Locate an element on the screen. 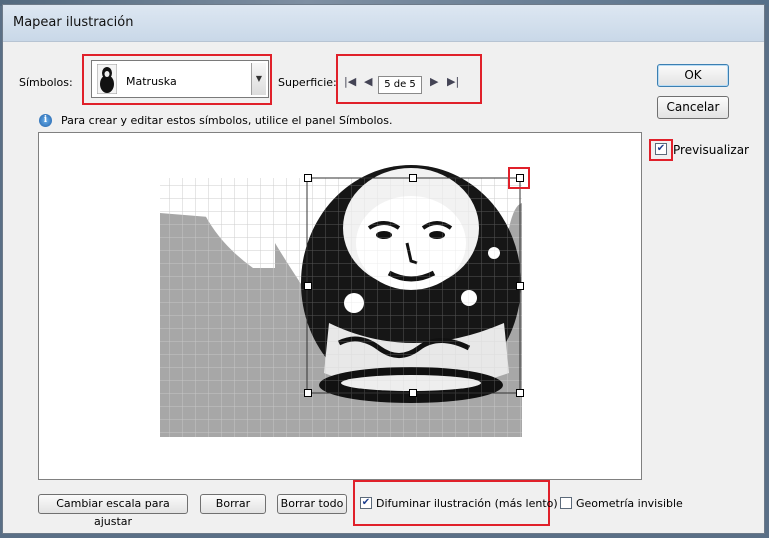  handle-bottom-center is located at coordinates (413, 393).